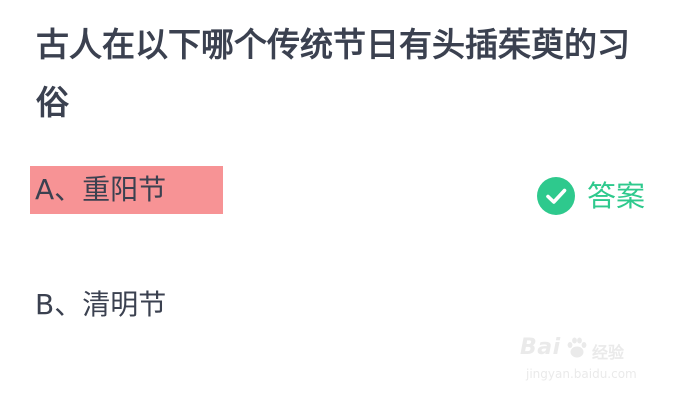  I want to click on watermark-url: jingyan.baidu.com, so click(581, 374).